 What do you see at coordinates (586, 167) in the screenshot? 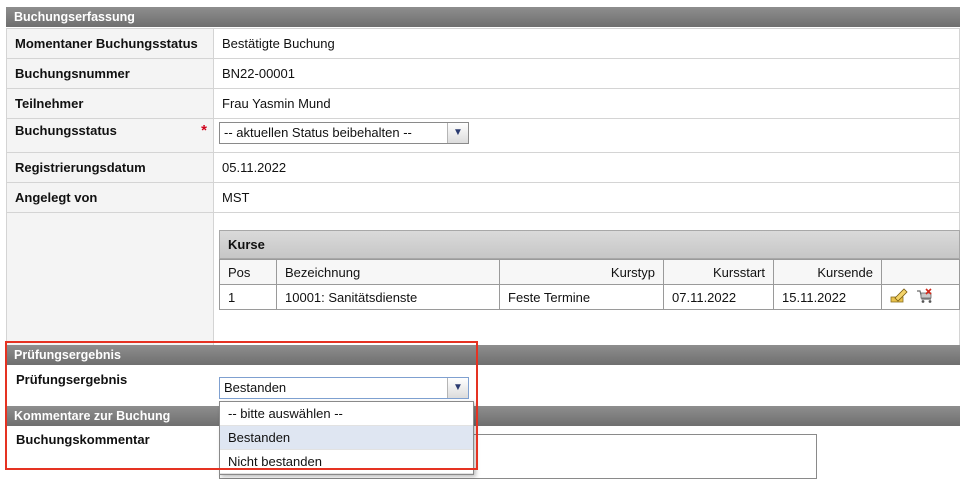
I see `reg-date-value: 05.11.2022` at bounding box center [586, 167].